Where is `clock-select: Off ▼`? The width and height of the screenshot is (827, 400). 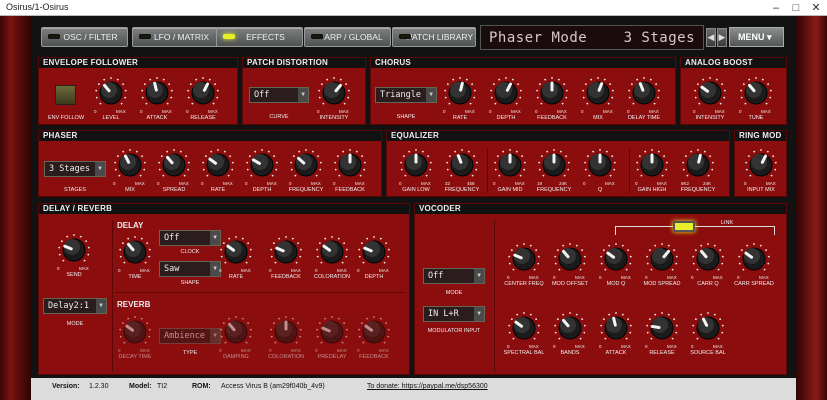 clock-select: Off ▼ is located at coordinates (190, 238).